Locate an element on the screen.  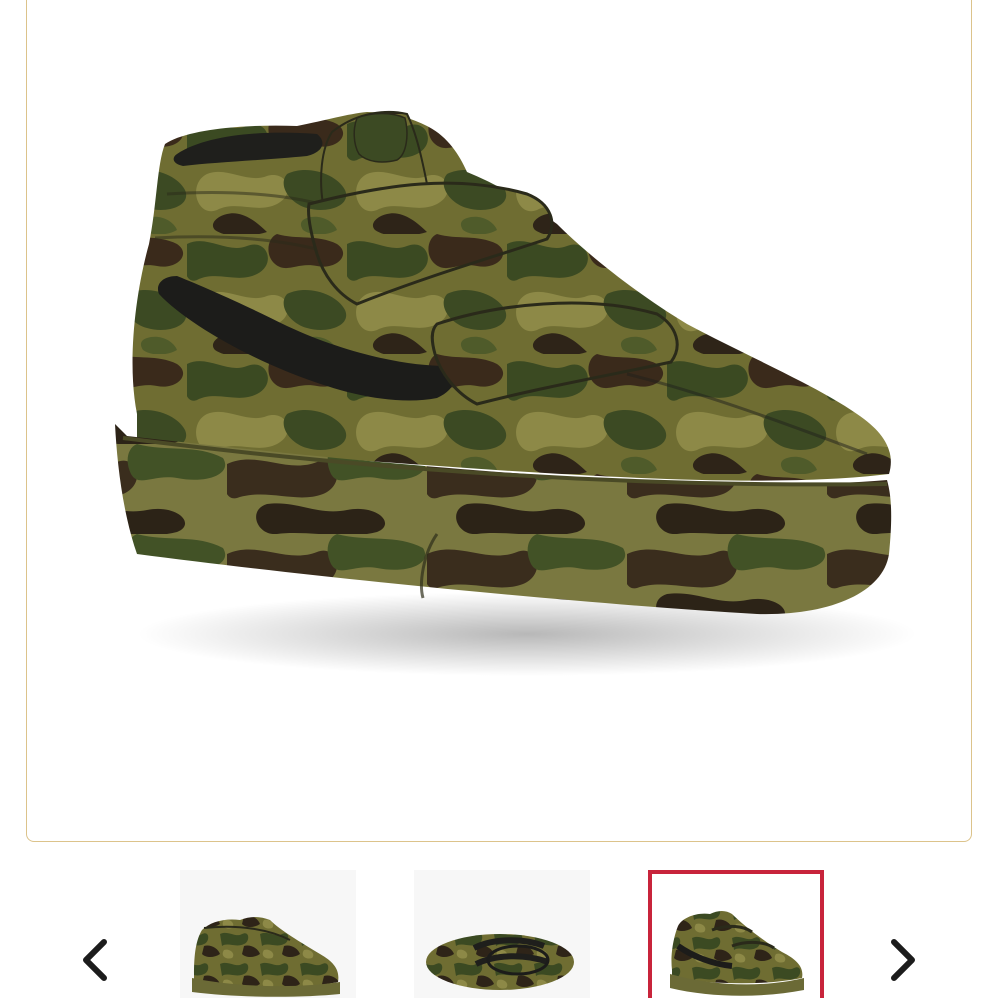
thumbnail-angle-view-selected is located at coordinates (736, 934).